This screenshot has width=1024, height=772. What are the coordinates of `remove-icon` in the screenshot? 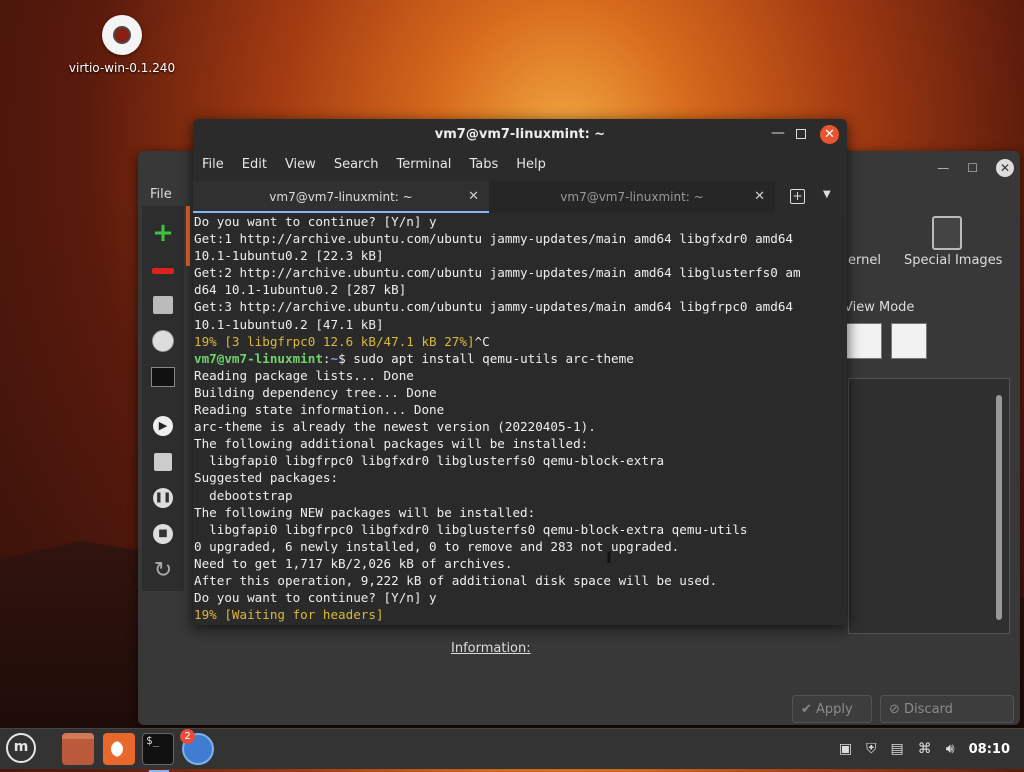 It's located at (163, 271).